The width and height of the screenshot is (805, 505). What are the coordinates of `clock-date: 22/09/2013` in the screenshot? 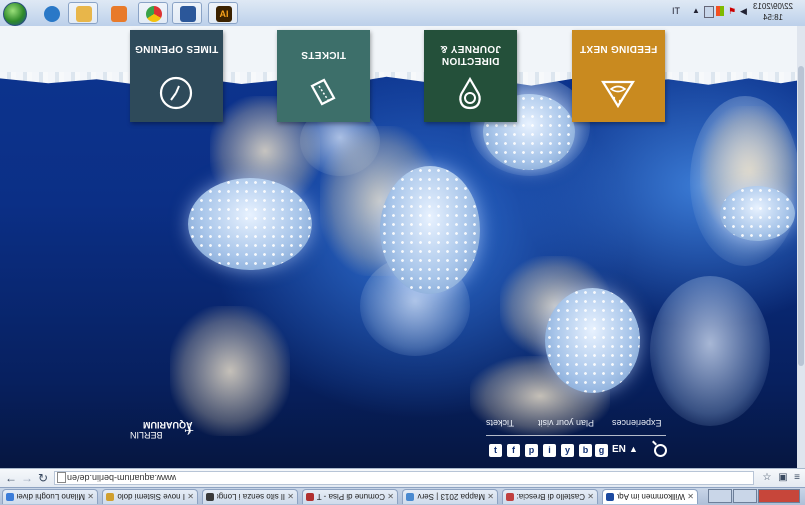 It's located at (773, 6).